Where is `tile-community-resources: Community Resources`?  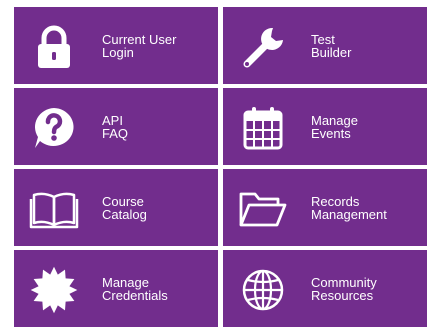 tile-community-resources: Community Resources is located at coordinates (325, 288).